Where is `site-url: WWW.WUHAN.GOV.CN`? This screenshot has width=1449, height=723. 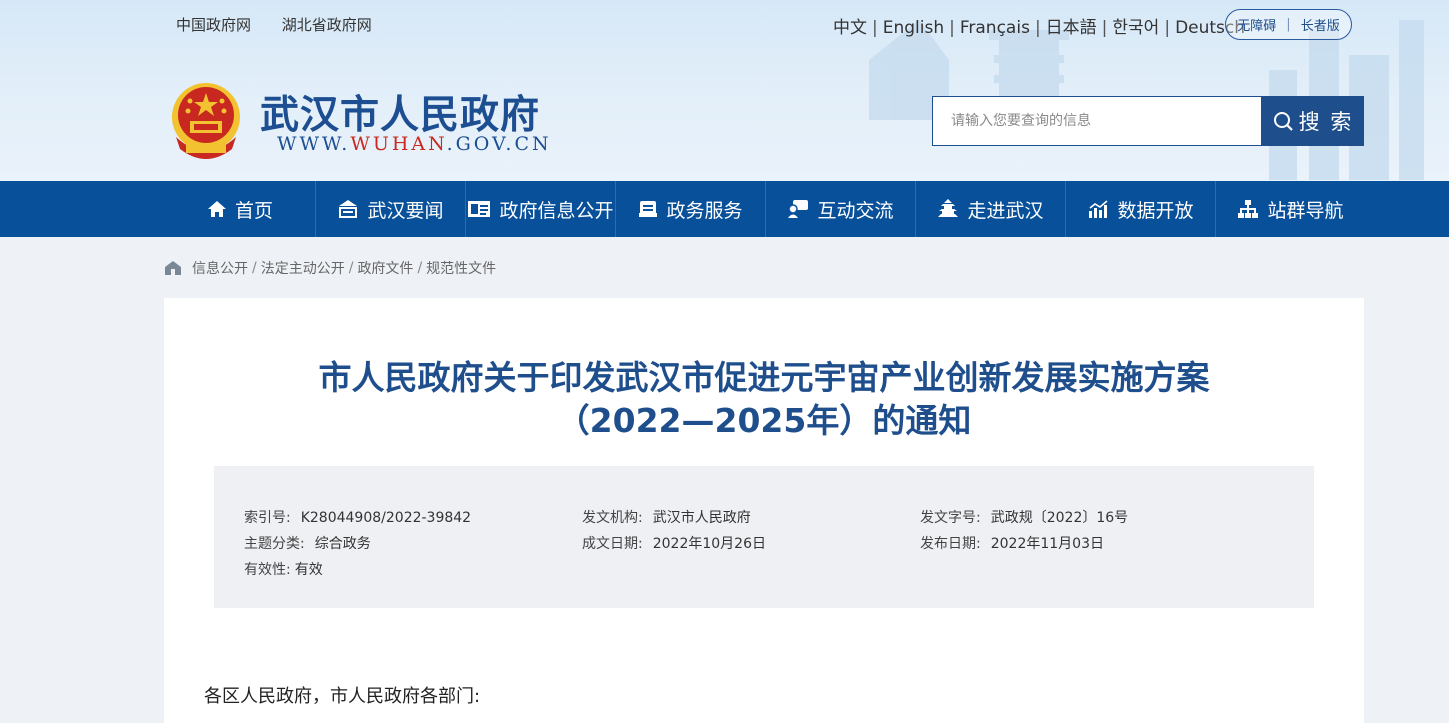
site-url: WWW.WUHAN.GOV.CN is located at coordinates (414, 144).